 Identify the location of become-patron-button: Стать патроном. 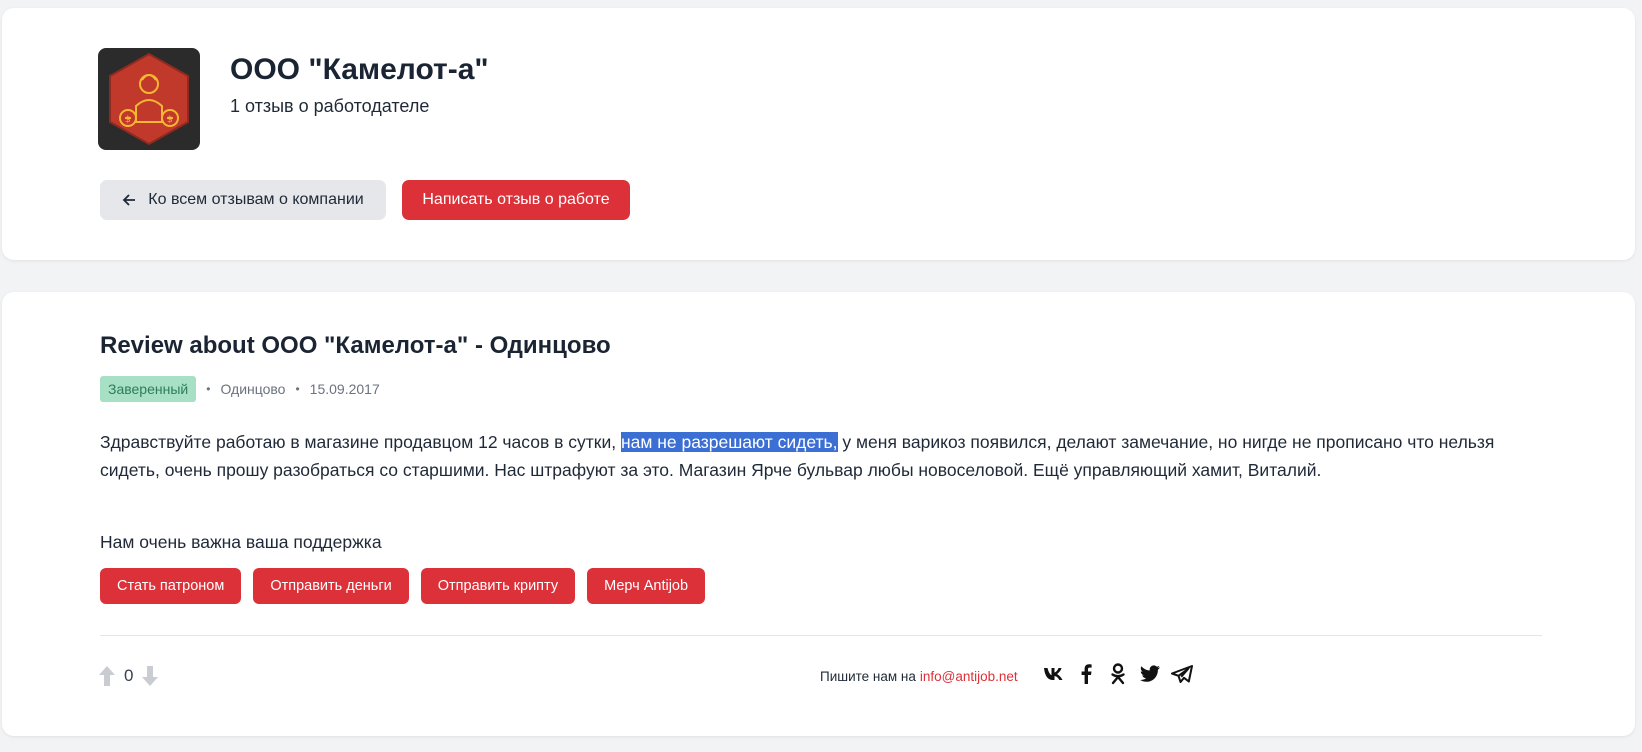
(171, 586).